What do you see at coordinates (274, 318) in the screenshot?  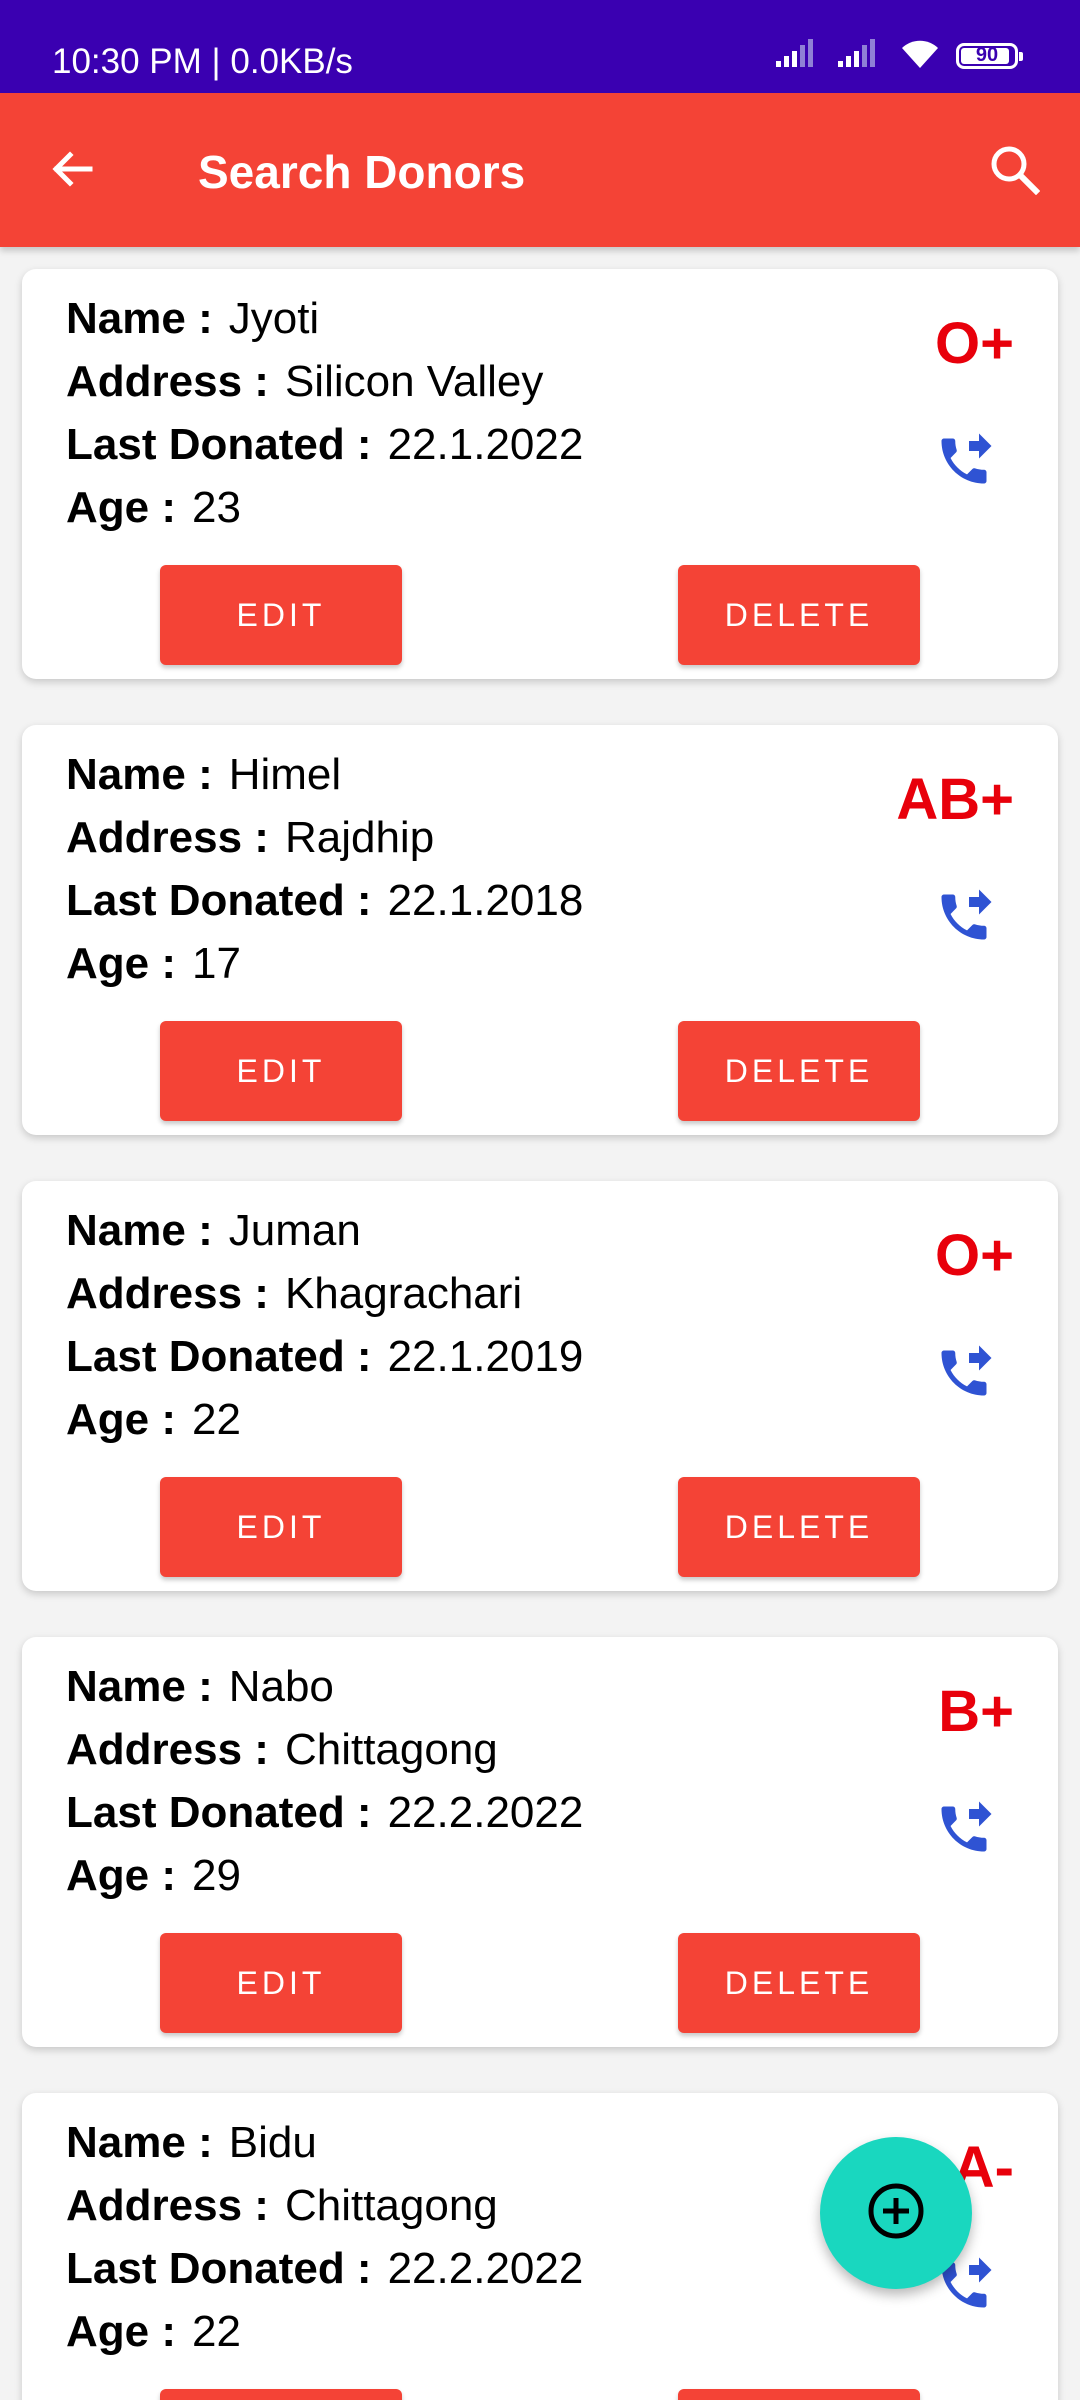 I see `donor-name: Jyoti` at bounding box center [274, 318].